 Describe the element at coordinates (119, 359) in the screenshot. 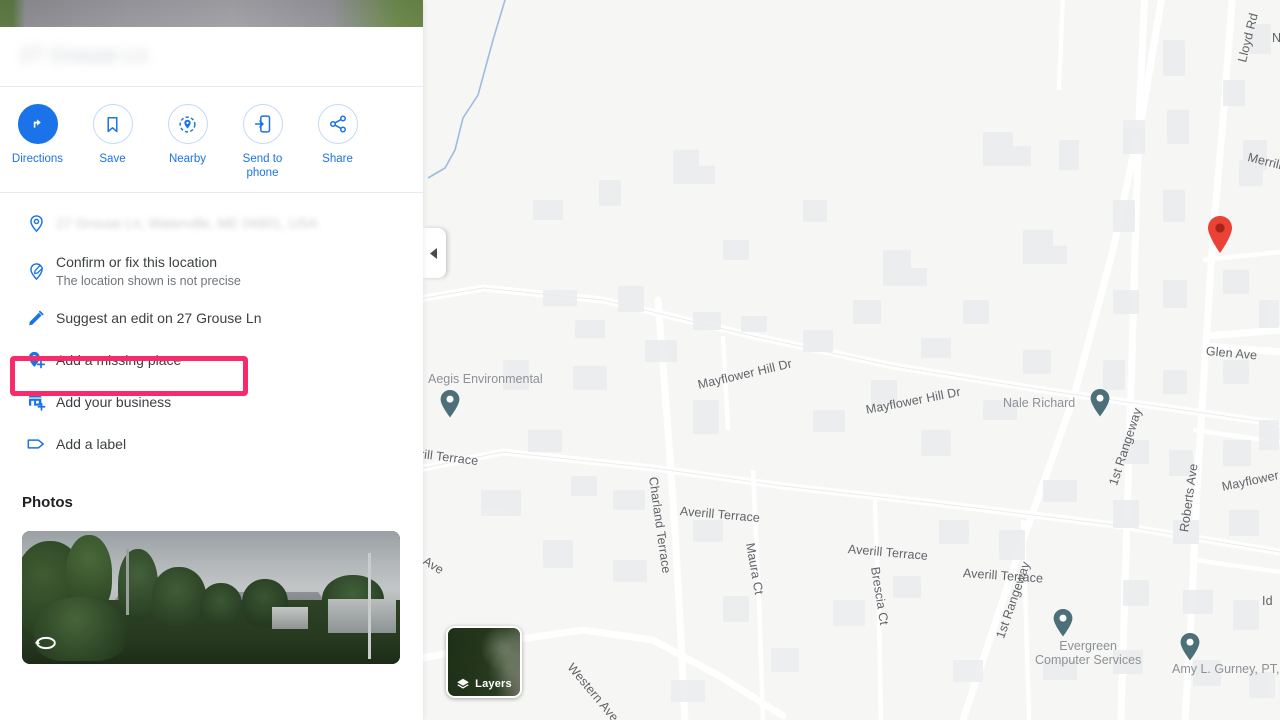

I see `add-missing-place-text: Add a missing place` at that location.